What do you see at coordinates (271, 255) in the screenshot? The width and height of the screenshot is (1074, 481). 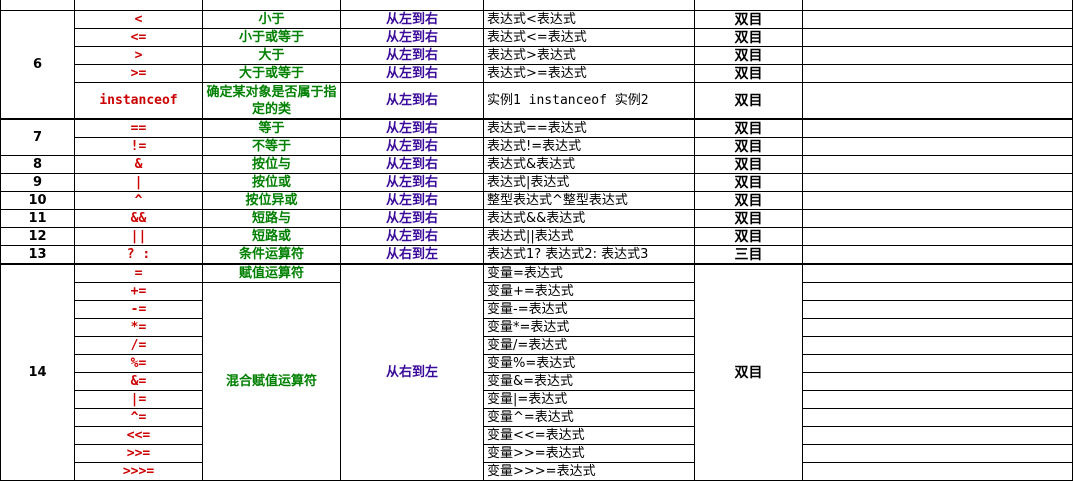 I see `name-cell: 条件运算符` at bounding box center [271, 255].